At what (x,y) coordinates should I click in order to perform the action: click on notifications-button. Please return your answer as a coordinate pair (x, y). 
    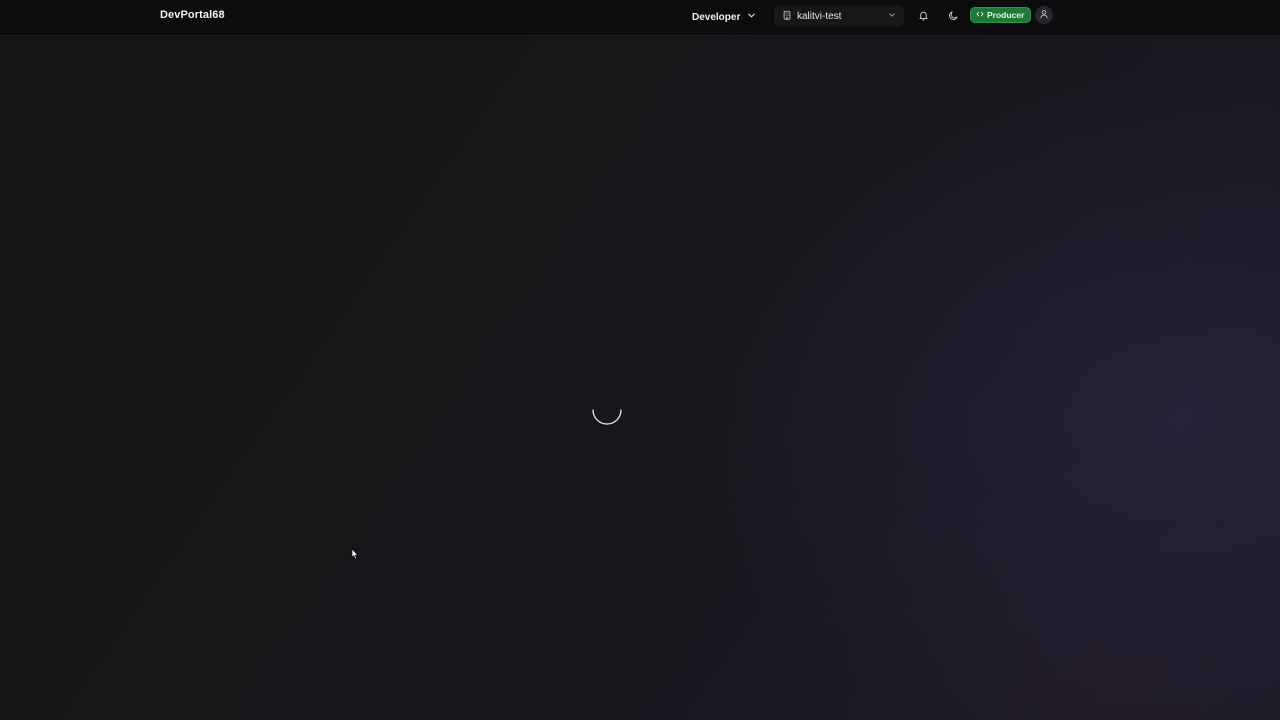
    Looking at the image, I should click on (923, 17).